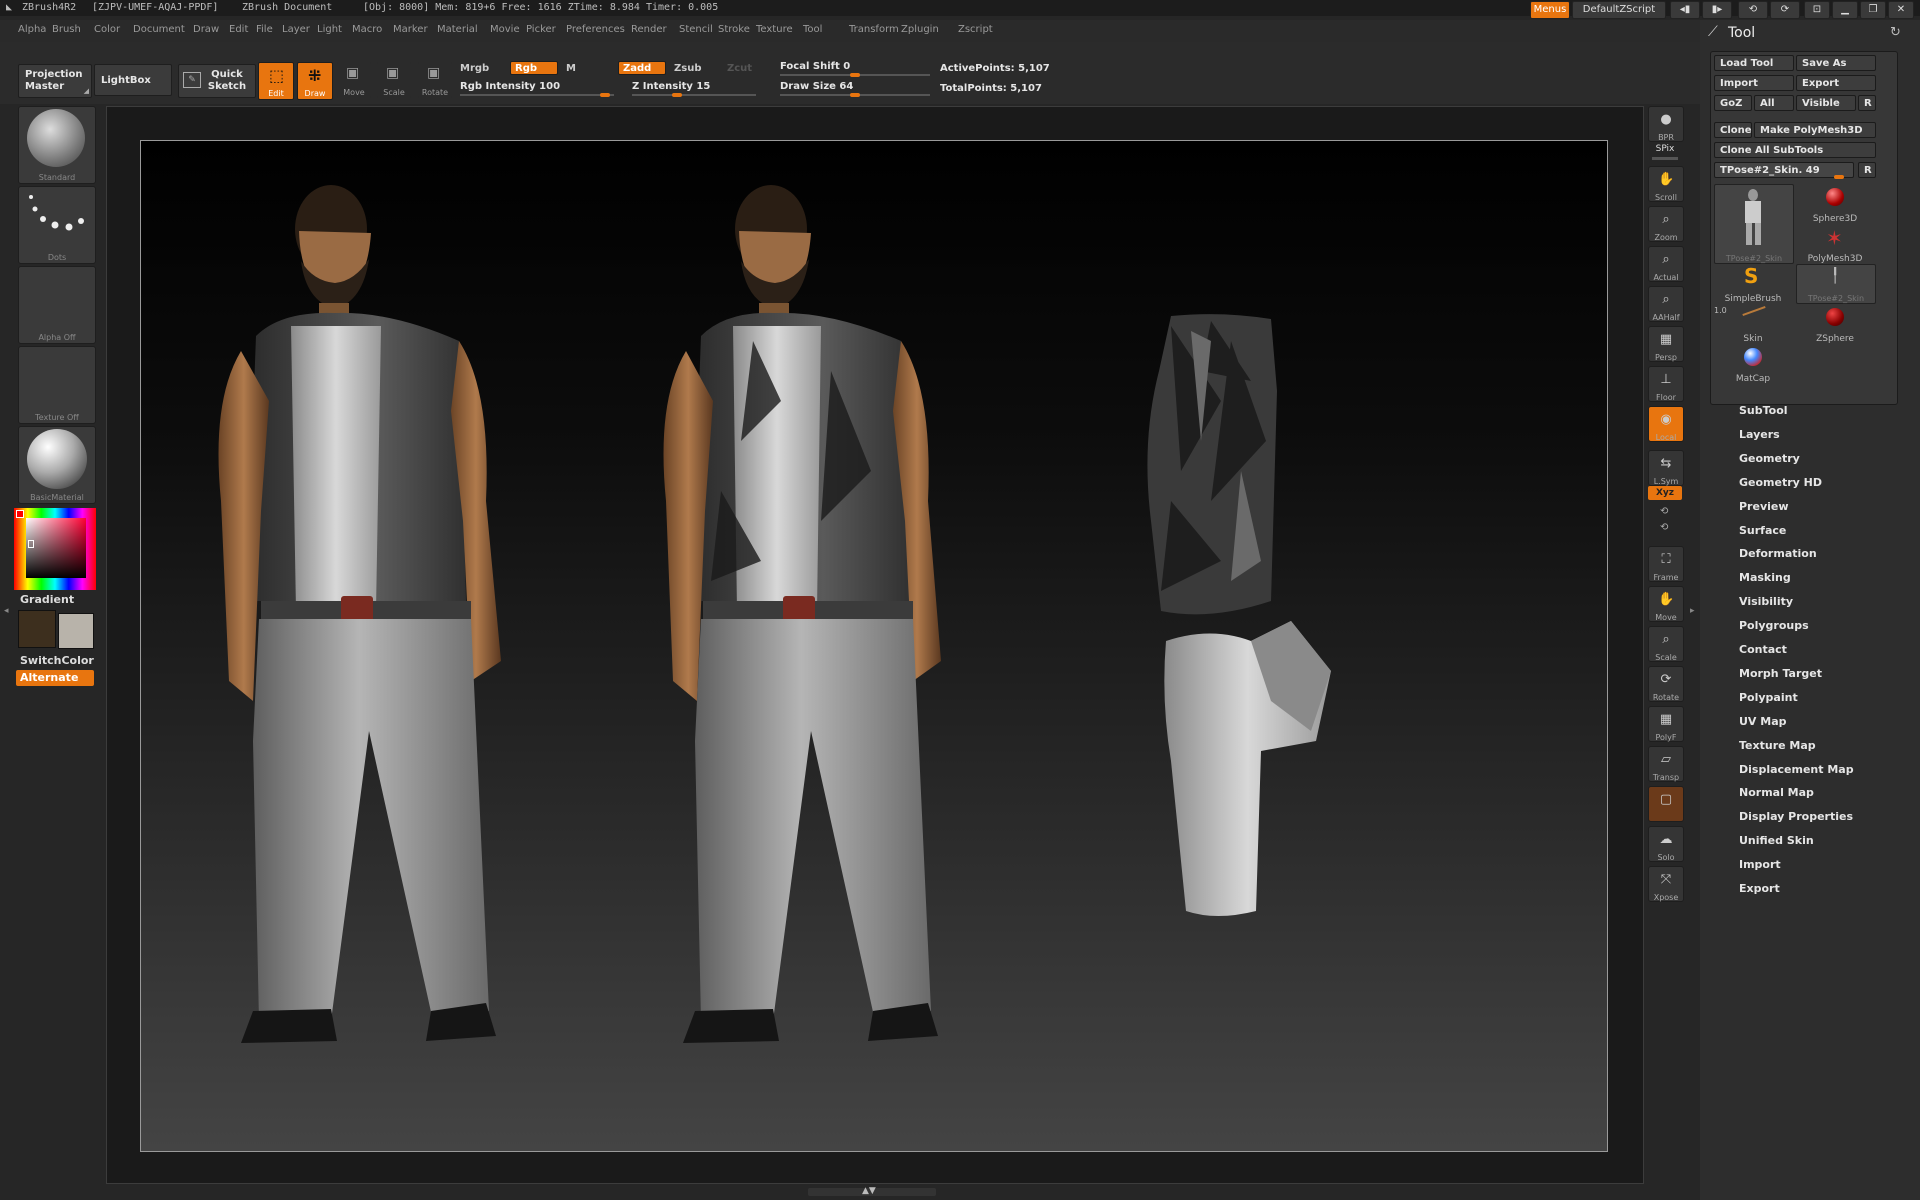 This screenshot has height=1200, width=1920. Describe the element at coordinates (6, 611) in the screenshot. I see `left-tray-toggle-icon: ◂` at that location.